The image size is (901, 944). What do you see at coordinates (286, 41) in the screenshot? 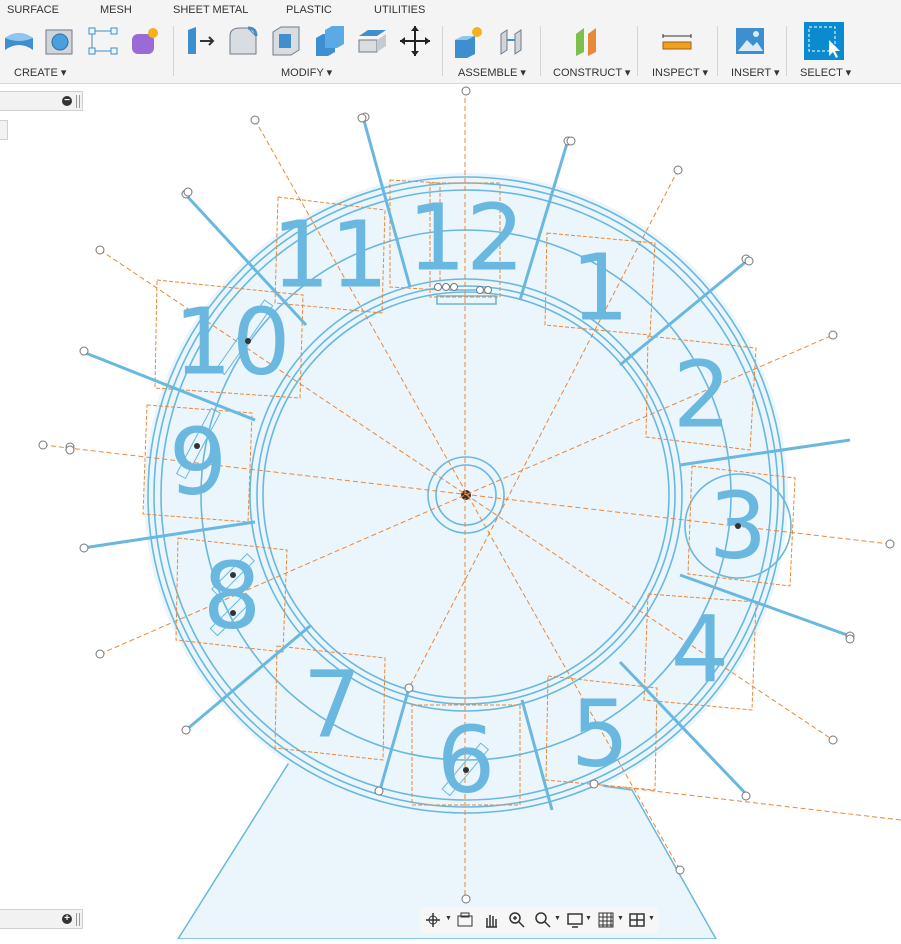
I see `shell-icon` at bounding box center [286, 41].